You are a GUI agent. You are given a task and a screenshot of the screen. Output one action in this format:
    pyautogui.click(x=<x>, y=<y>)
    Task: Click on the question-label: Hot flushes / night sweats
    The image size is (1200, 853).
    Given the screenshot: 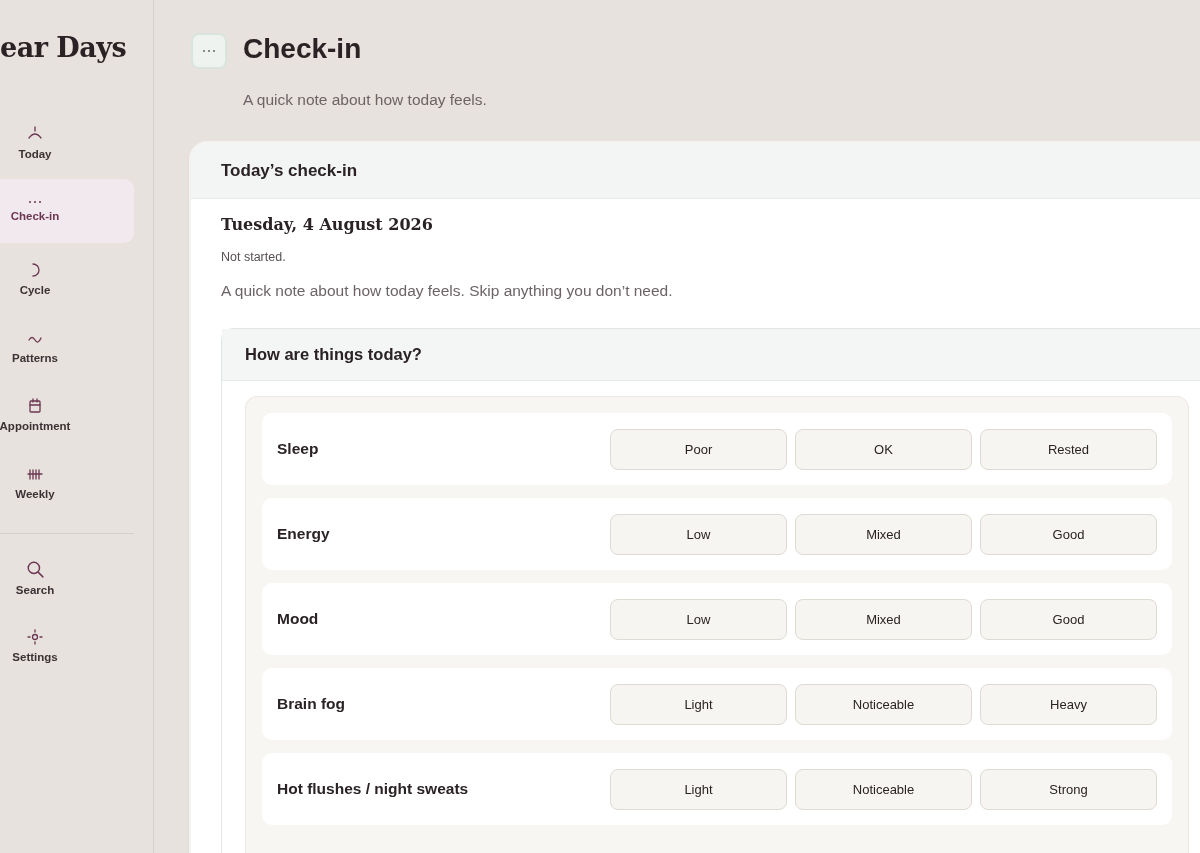 What is the action you would take?
    pyautogui.click(x=373, y=789)
    